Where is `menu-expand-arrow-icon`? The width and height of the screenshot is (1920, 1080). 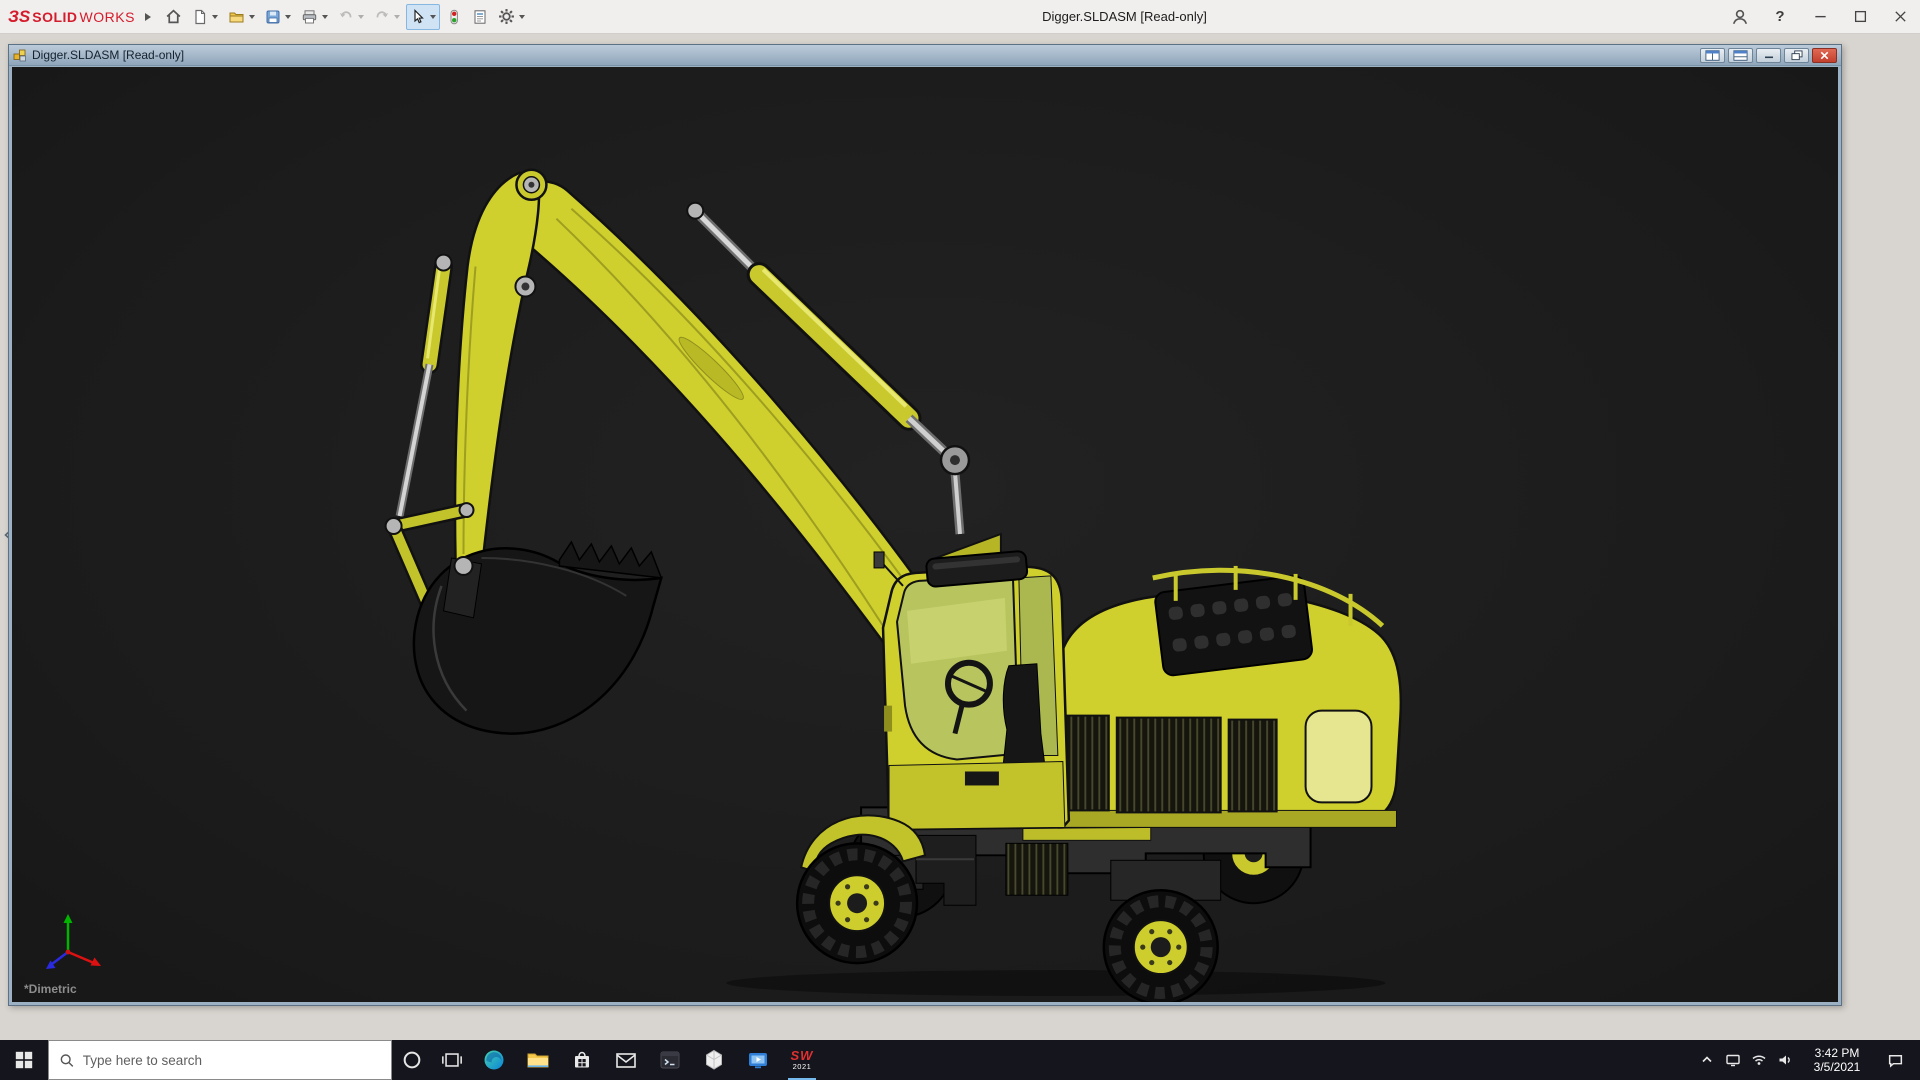
menu-expand-arrow-icon is located at coordinates (147, 16).